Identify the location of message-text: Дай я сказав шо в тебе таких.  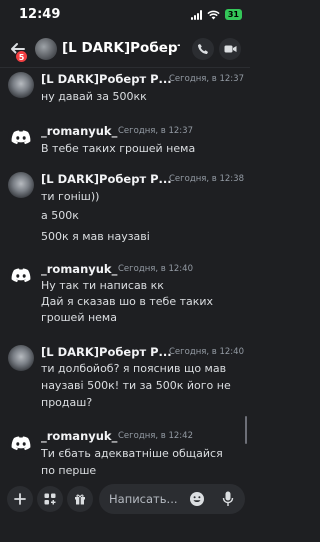
(127, 301).